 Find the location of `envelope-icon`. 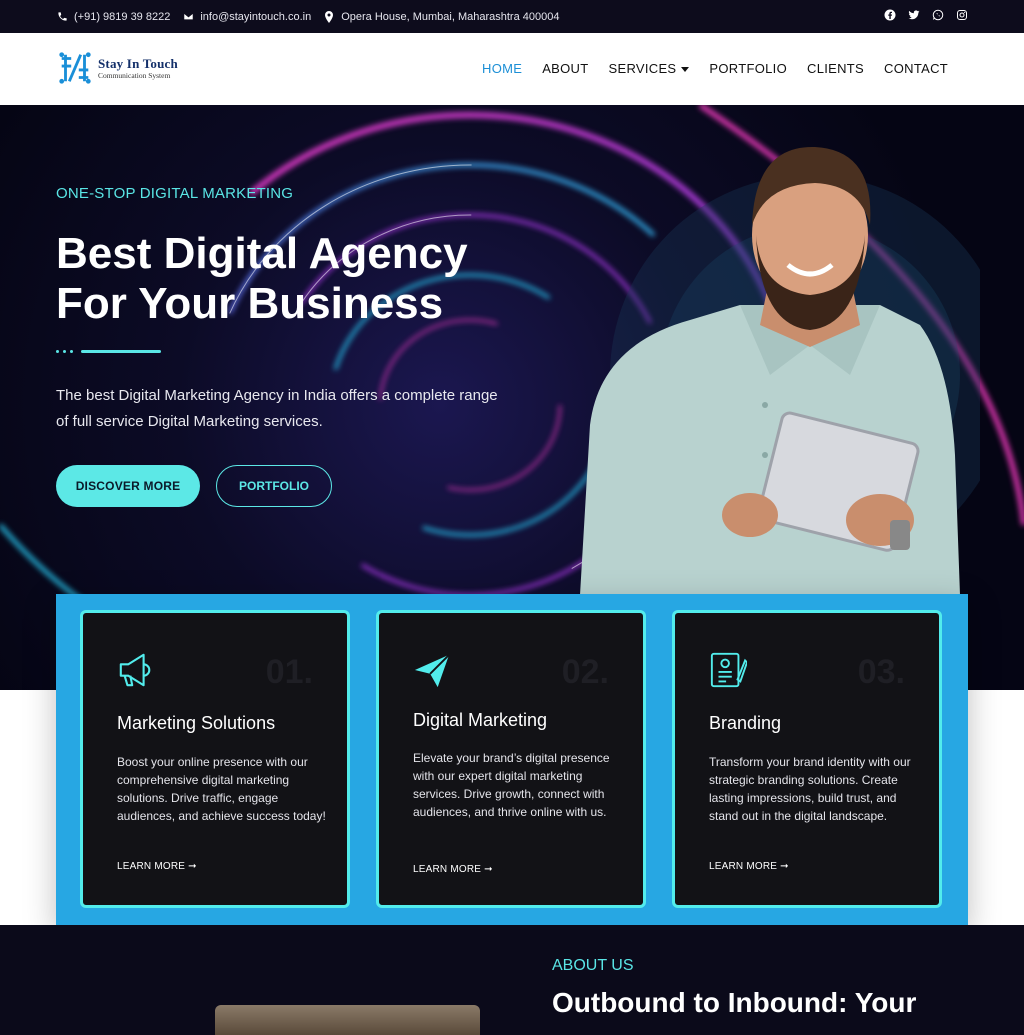

envelope-icon is located at coordinates (188, 17).